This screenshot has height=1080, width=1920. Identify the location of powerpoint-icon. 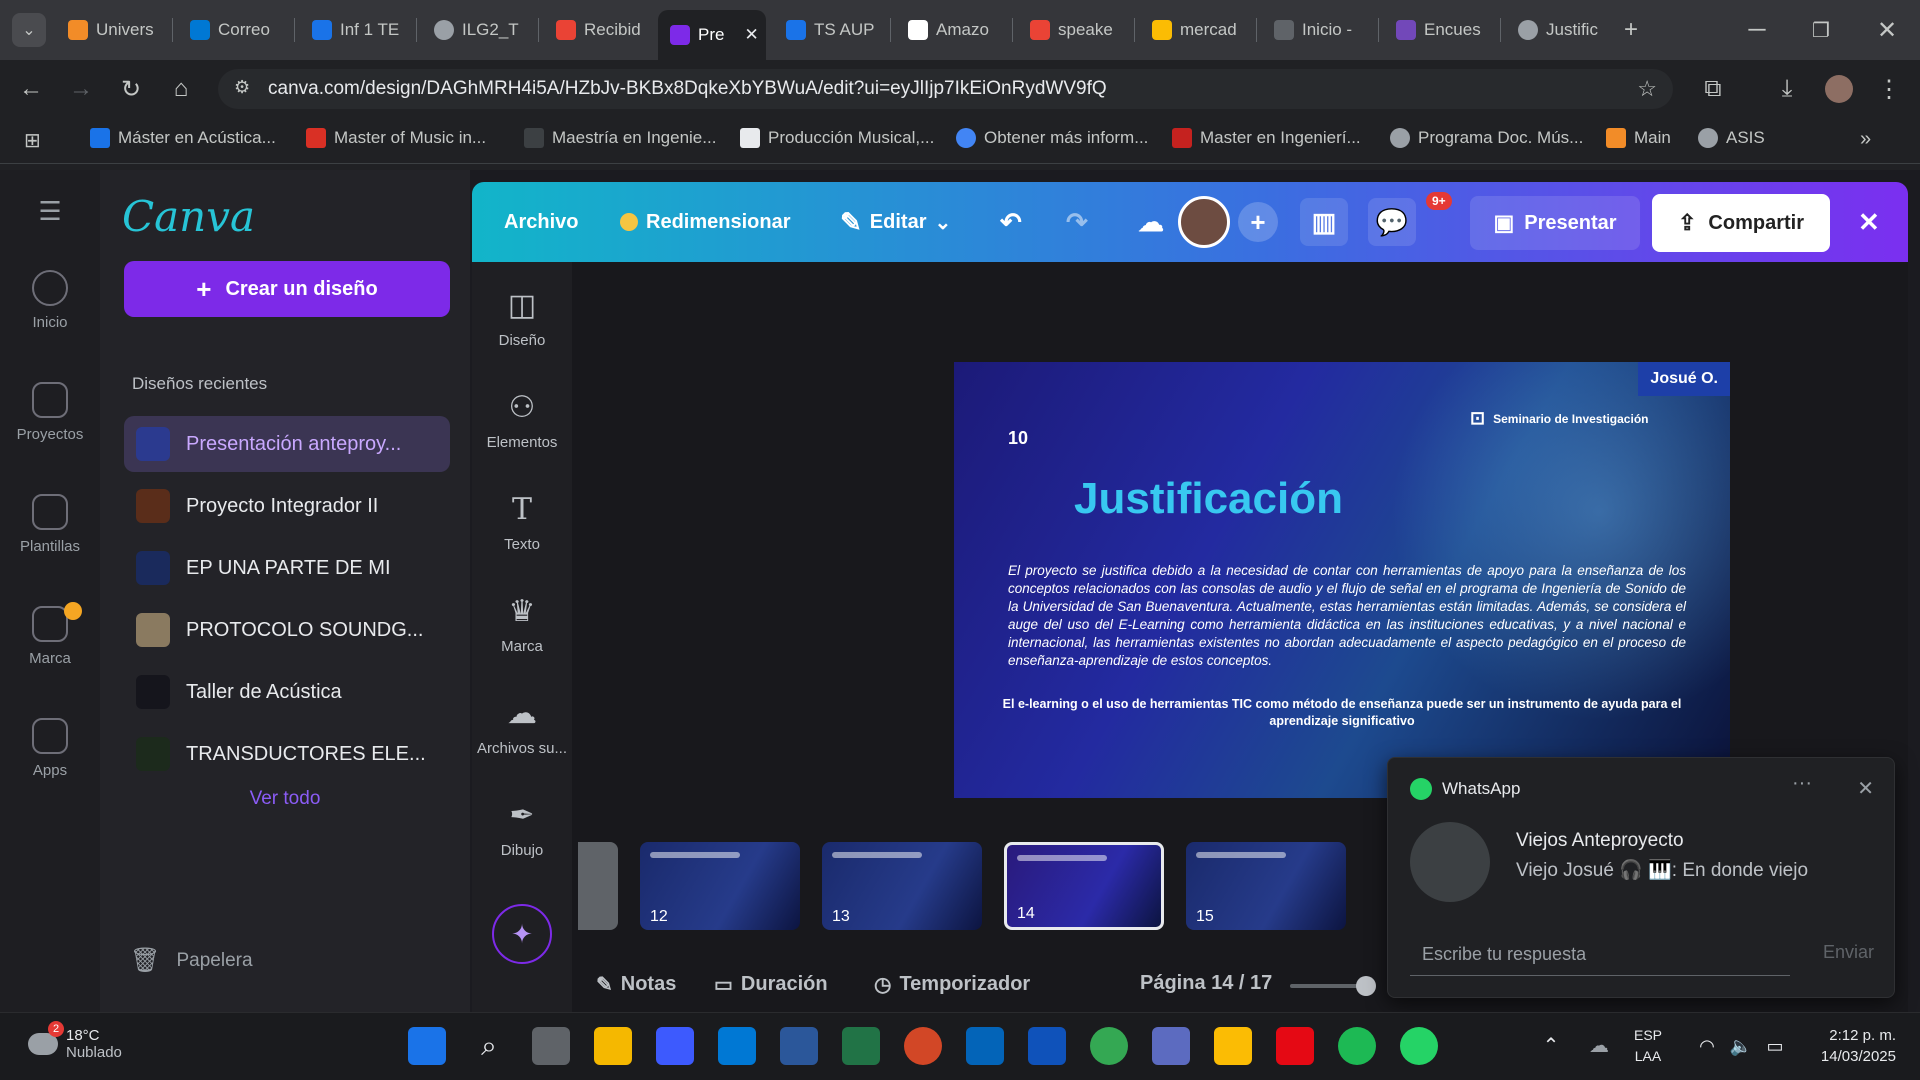
(923, 1046).